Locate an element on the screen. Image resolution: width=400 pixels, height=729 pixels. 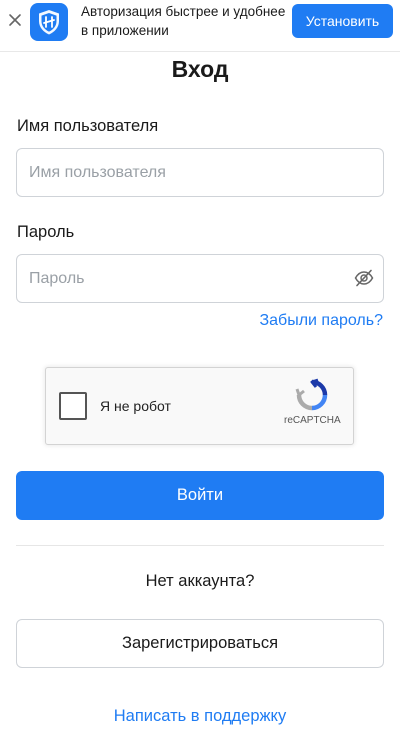
support-link: Написать в поддержку is located at coordinates (200, 716).